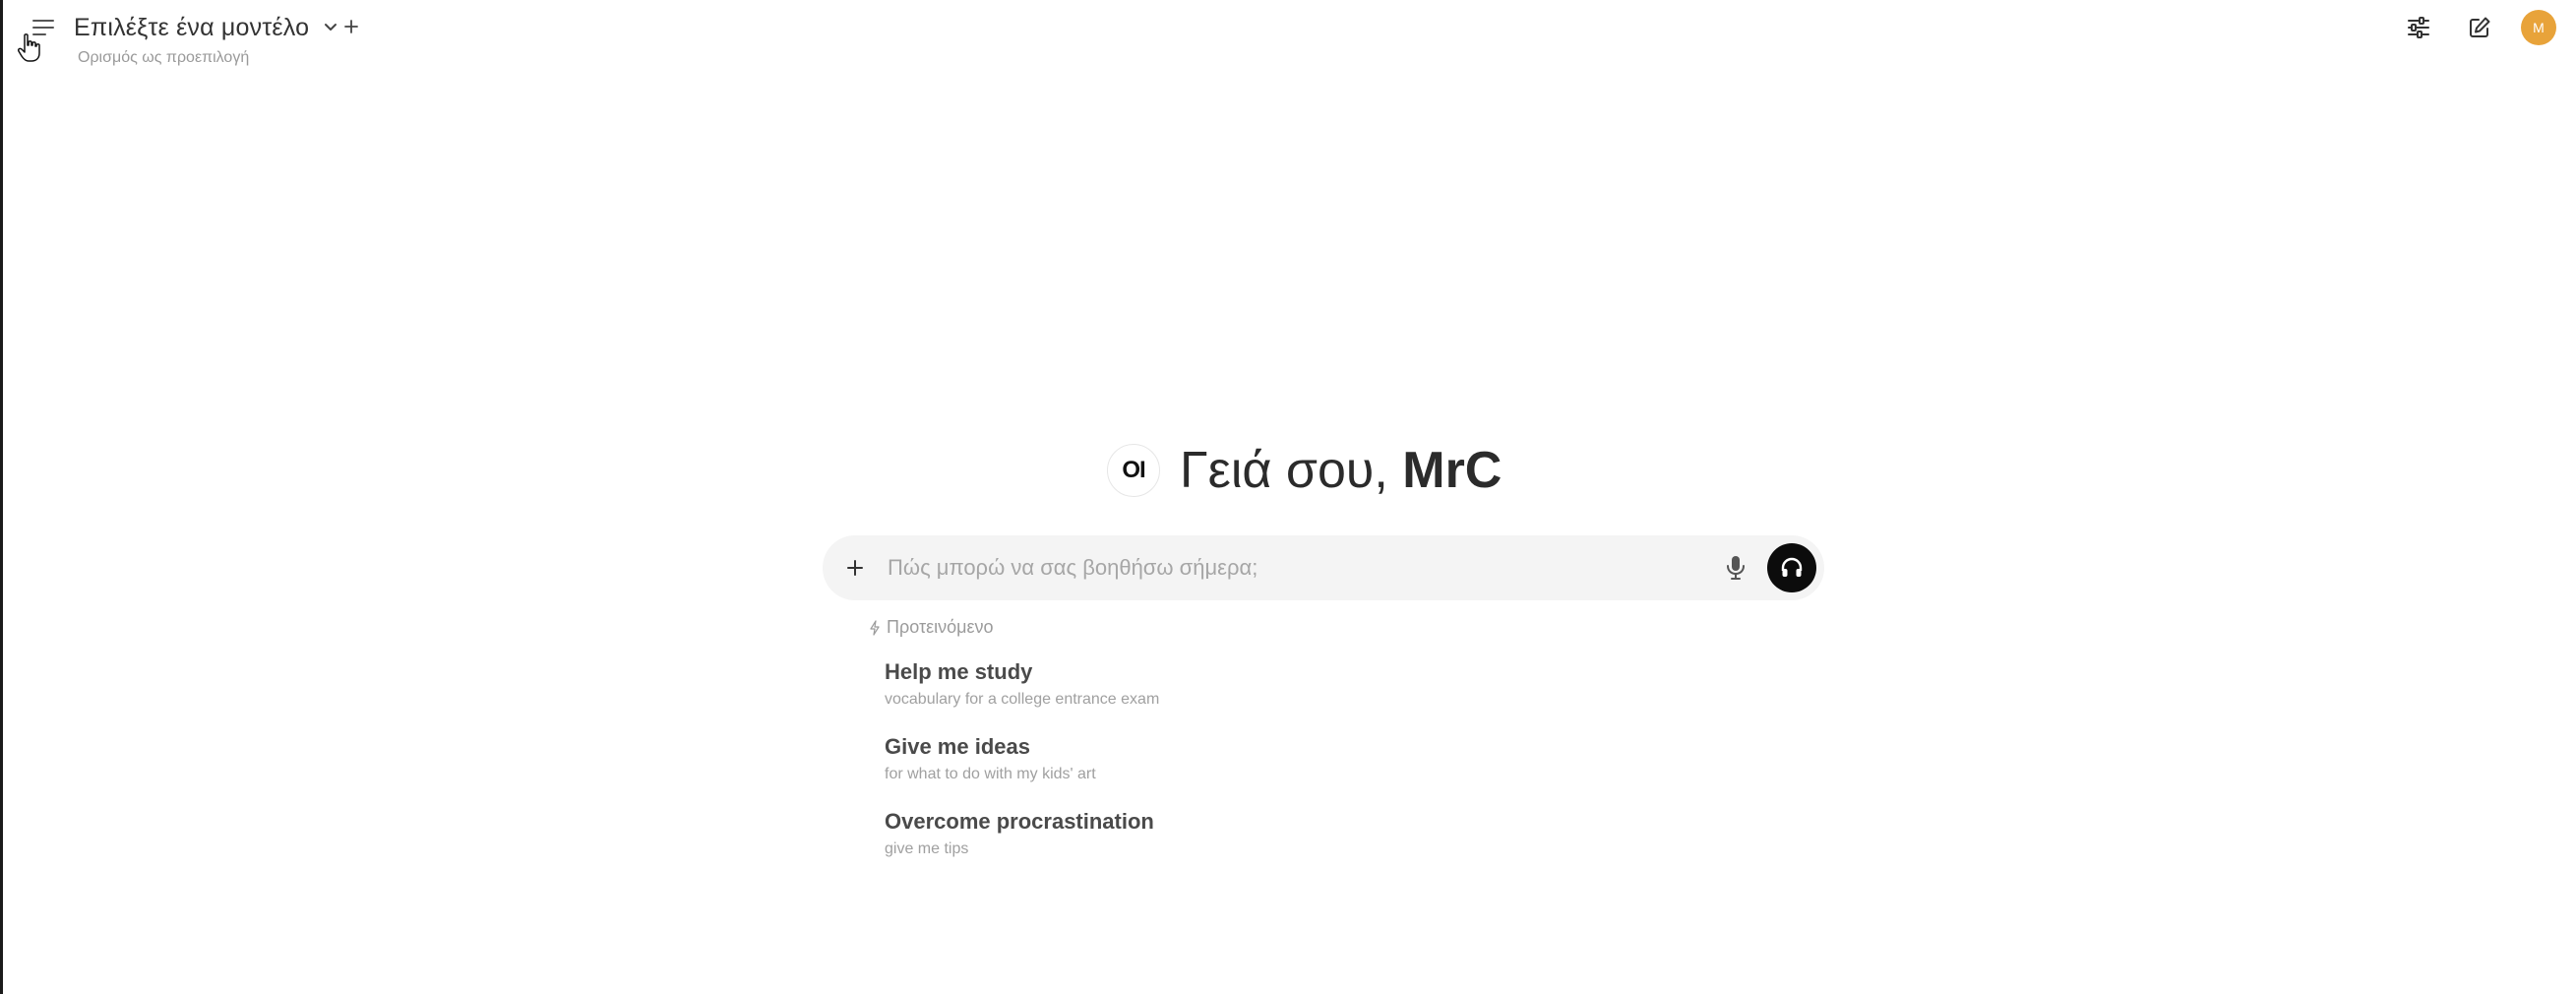 This screenshot has width=2576, height=994. I want to click on suggestion-subtitle: for what to do with my kids' art, so click(990, 774).